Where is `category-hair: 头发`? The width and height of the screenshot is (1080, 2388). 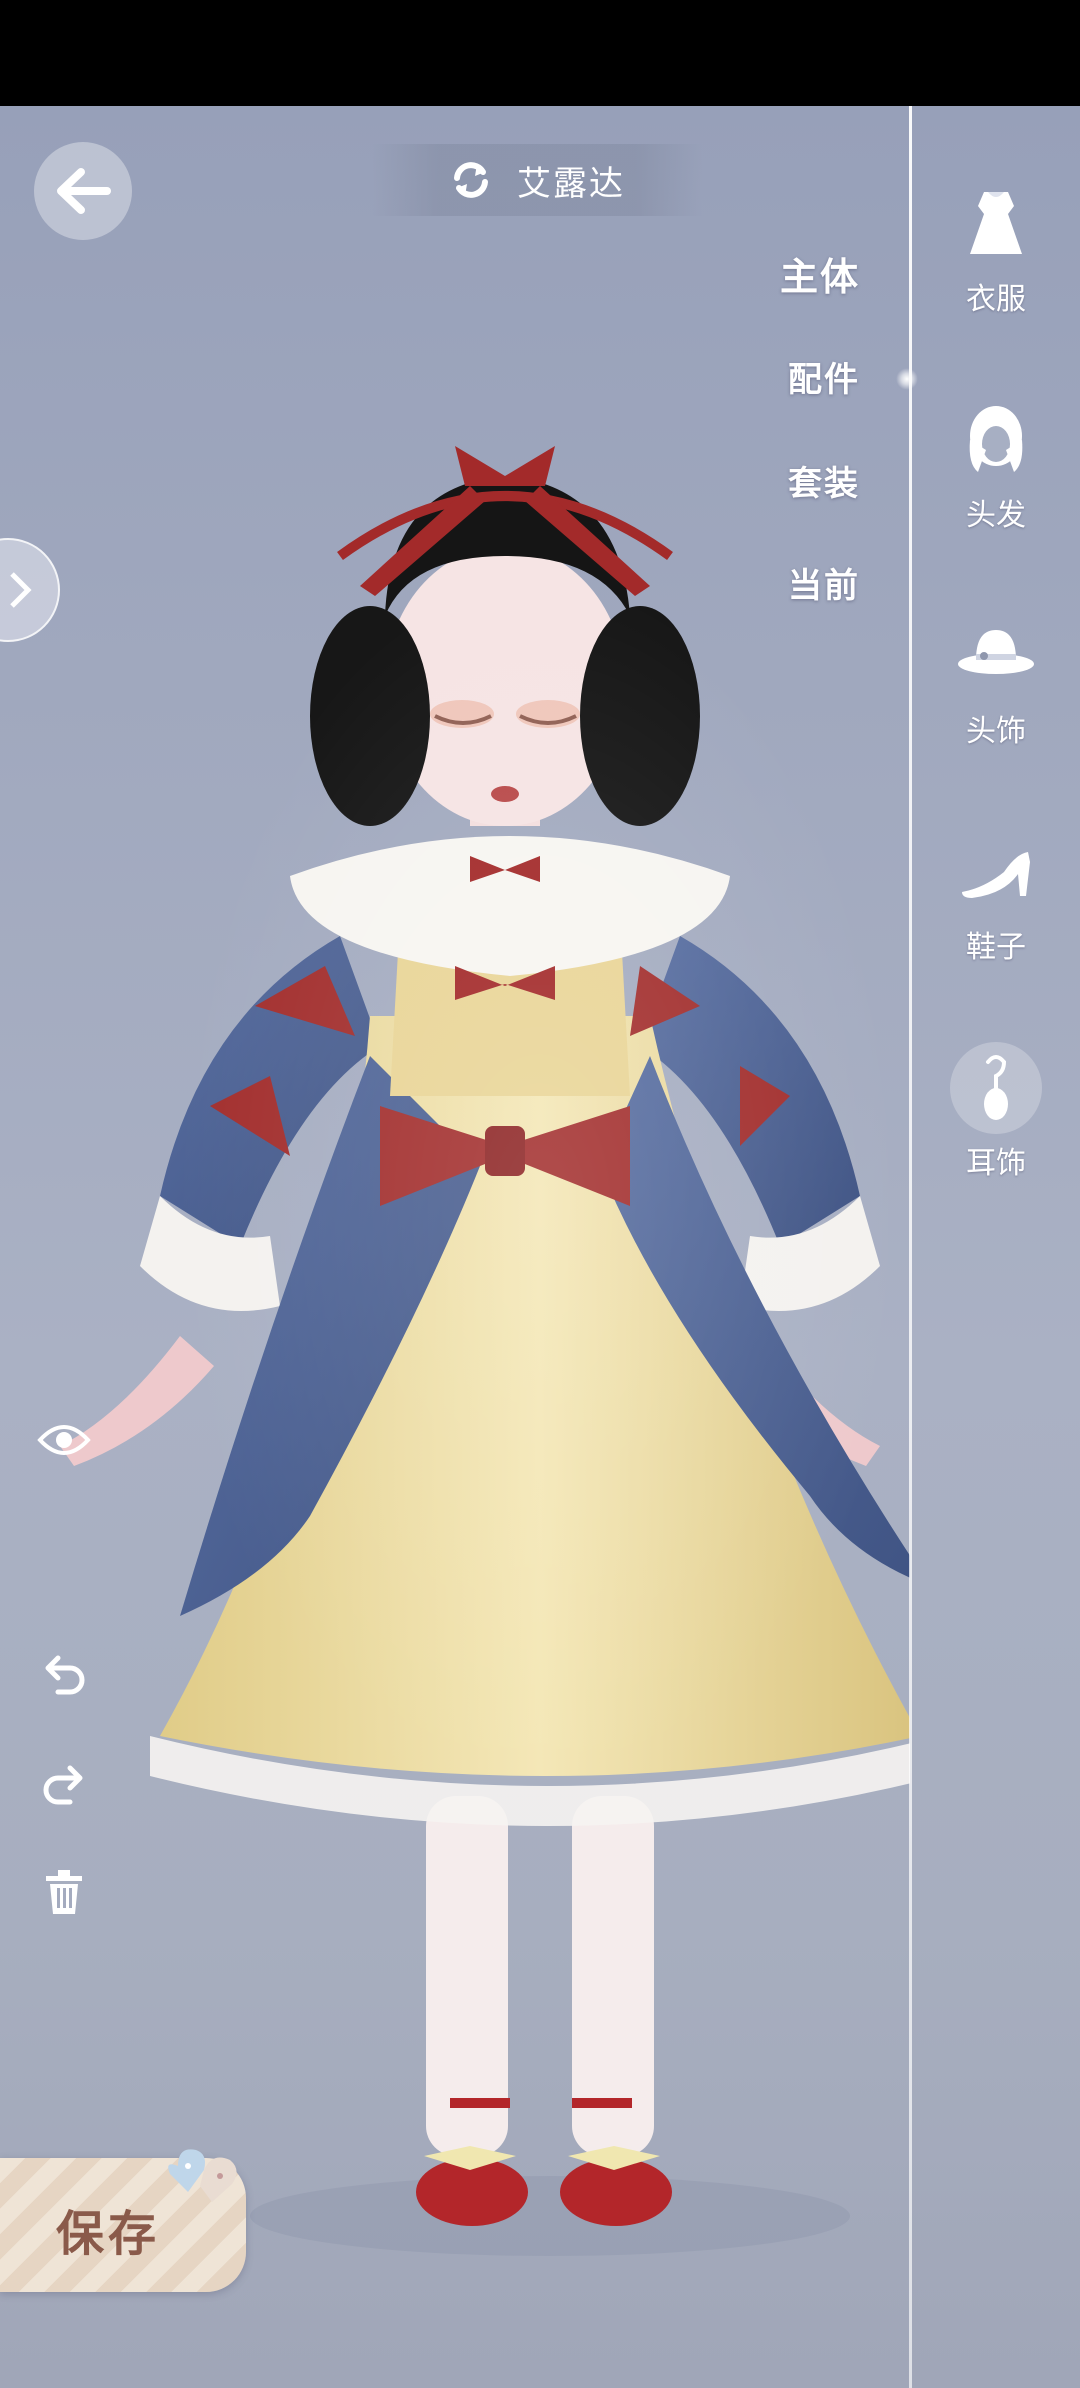
category-hair: 头发 is located at coordinates (996, 464).